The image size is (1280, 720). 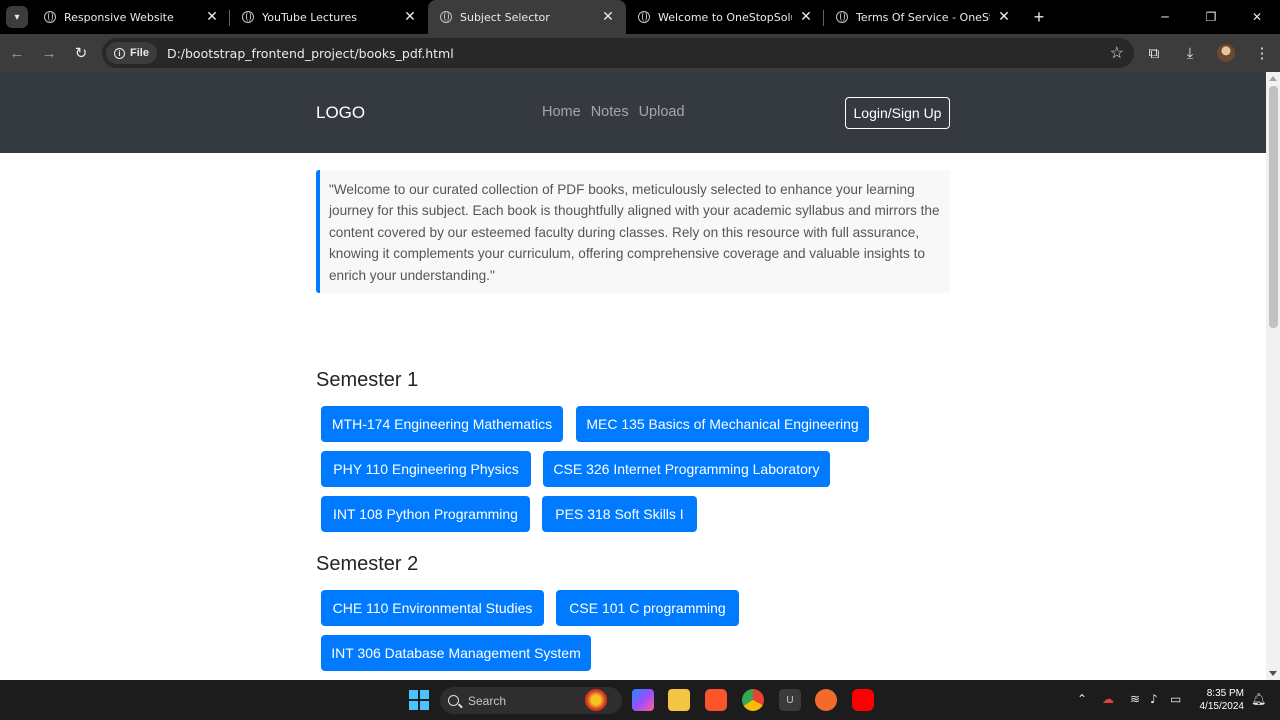 What do you see at coordinates (1257, 17) in the screenshot?
I see `window-close-icon: ✕` at bounding box center [1257, 17].